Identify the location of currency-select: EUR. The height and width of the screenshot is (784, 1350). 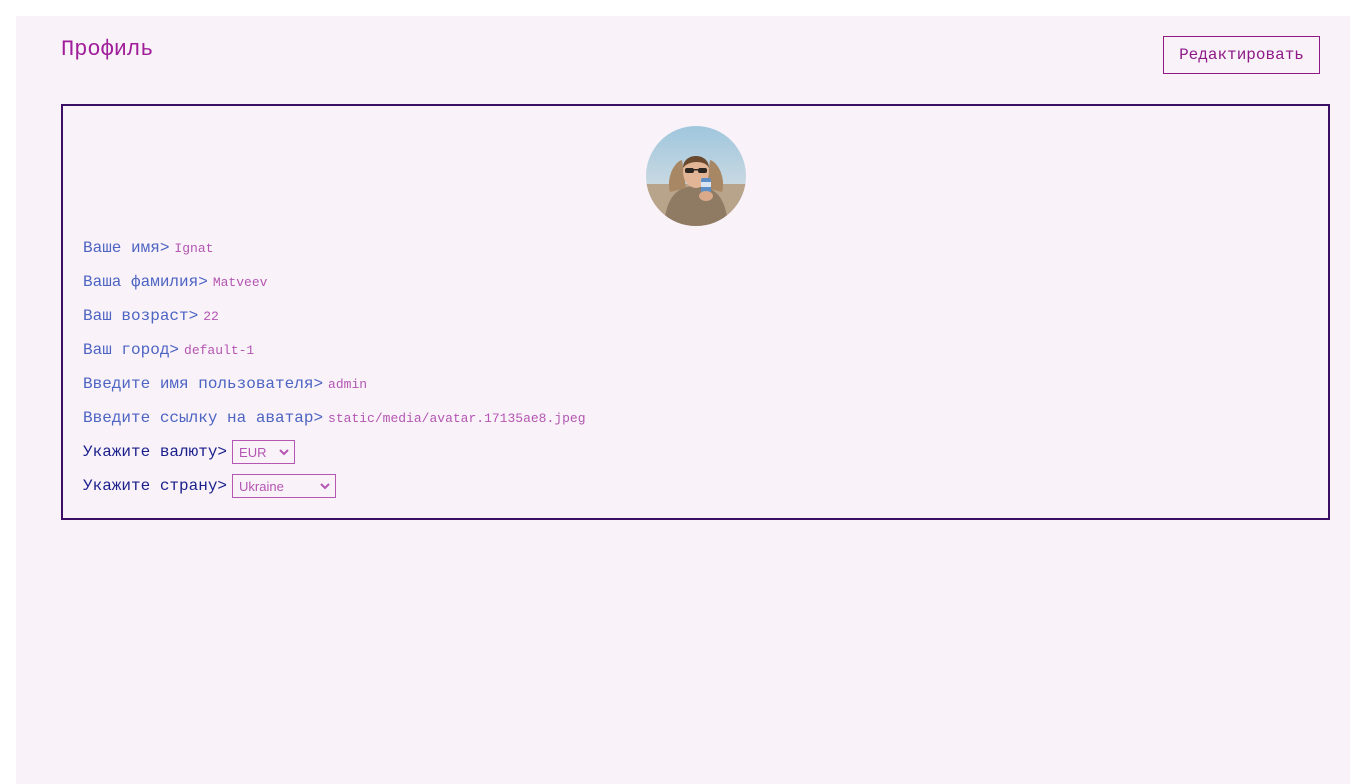
(264, 452).